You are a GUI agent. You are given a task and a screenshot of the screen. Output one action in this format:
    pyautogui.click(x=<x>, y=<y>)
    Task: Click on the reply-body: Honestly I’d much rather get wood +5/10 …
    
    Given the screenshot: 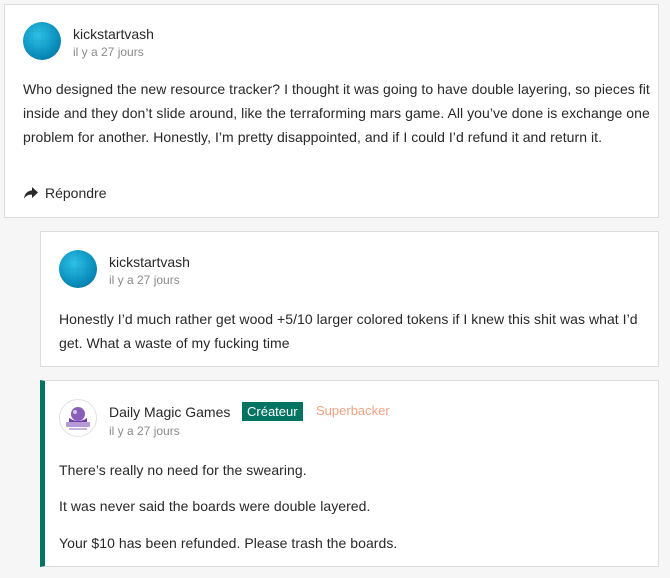 What is the action you would take?
    pyautogui.click(x=348, y=331)
    